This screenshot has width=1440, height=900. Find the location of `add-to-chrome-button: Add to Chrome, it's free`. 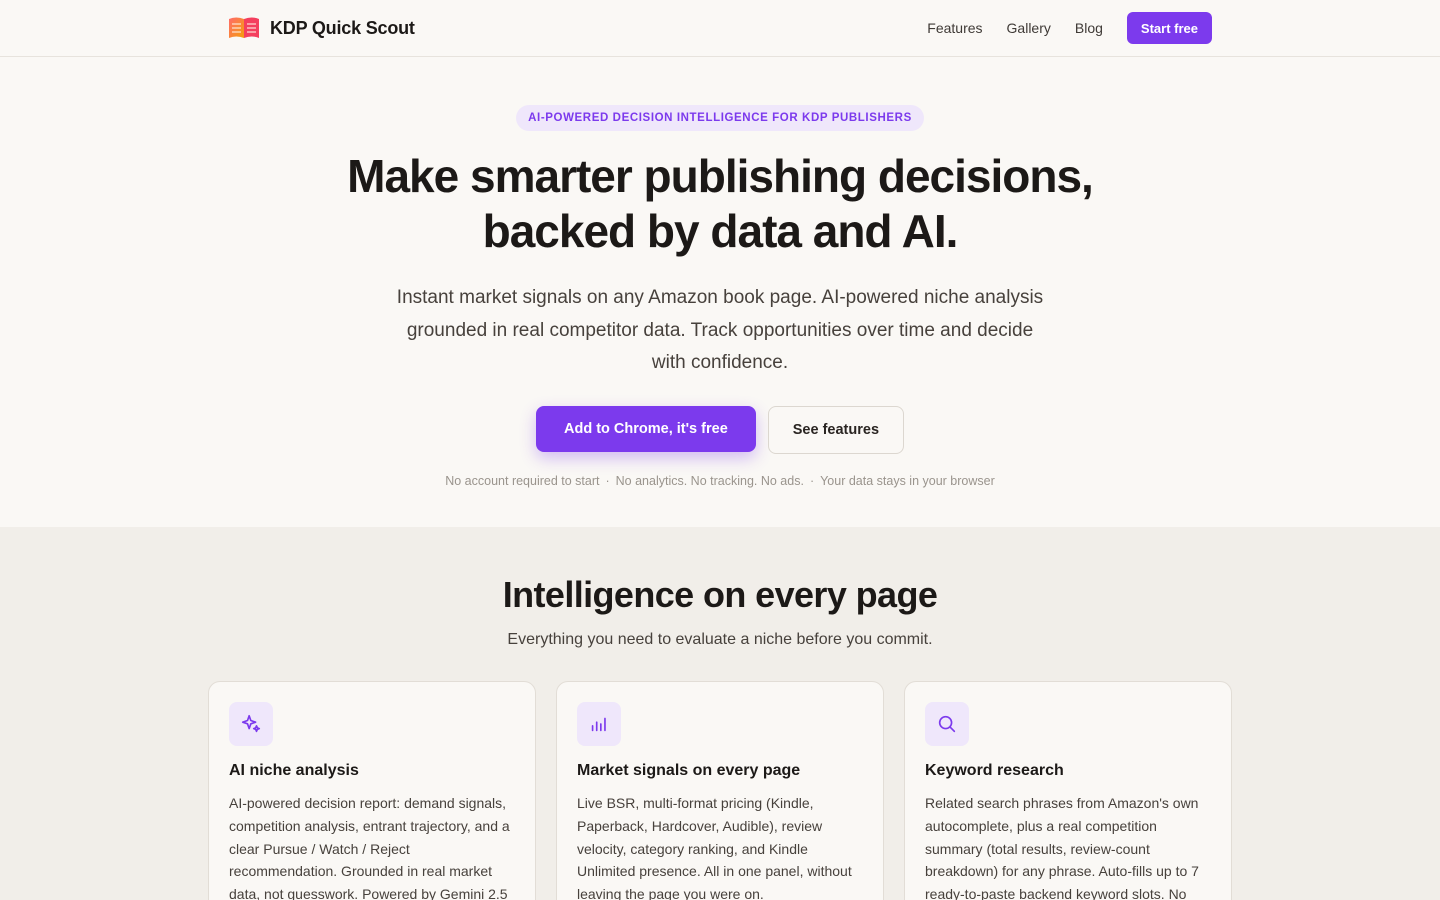

add-to-chrome-button: Add to Chrome, it's free is located at coordinates (645, 428).